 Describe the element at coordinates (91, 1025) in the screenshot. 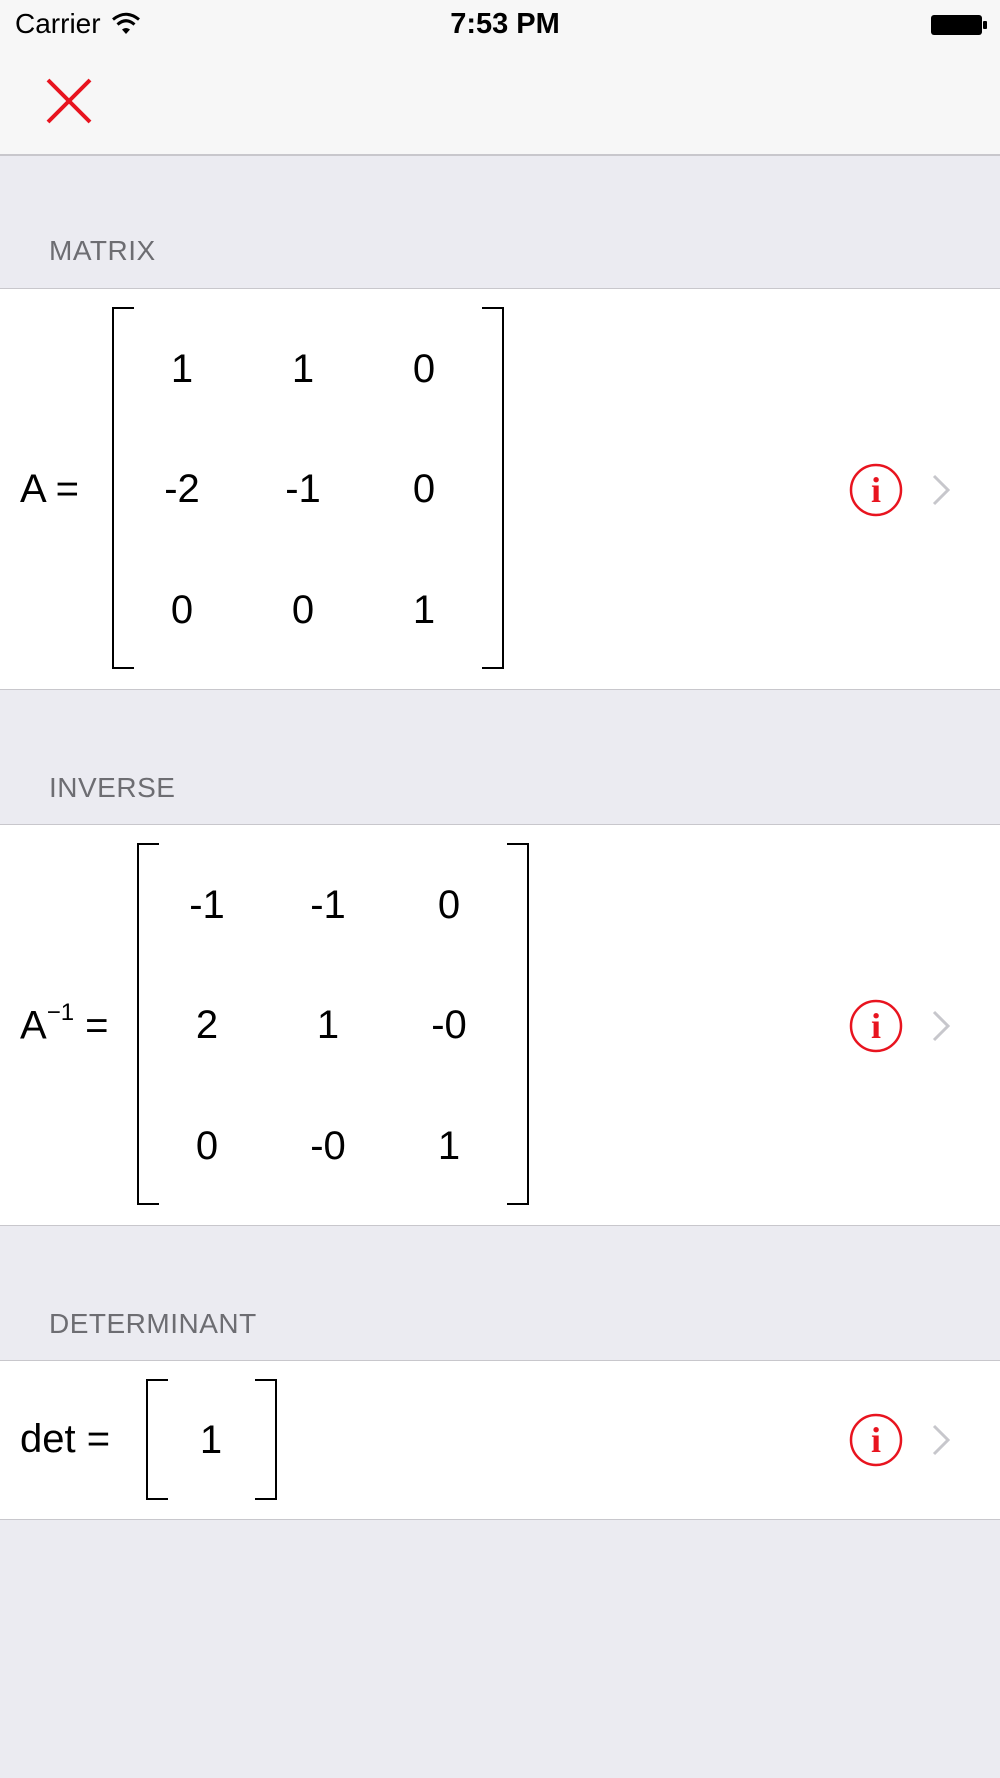

I see `inverse-label-equals: =` at that location.